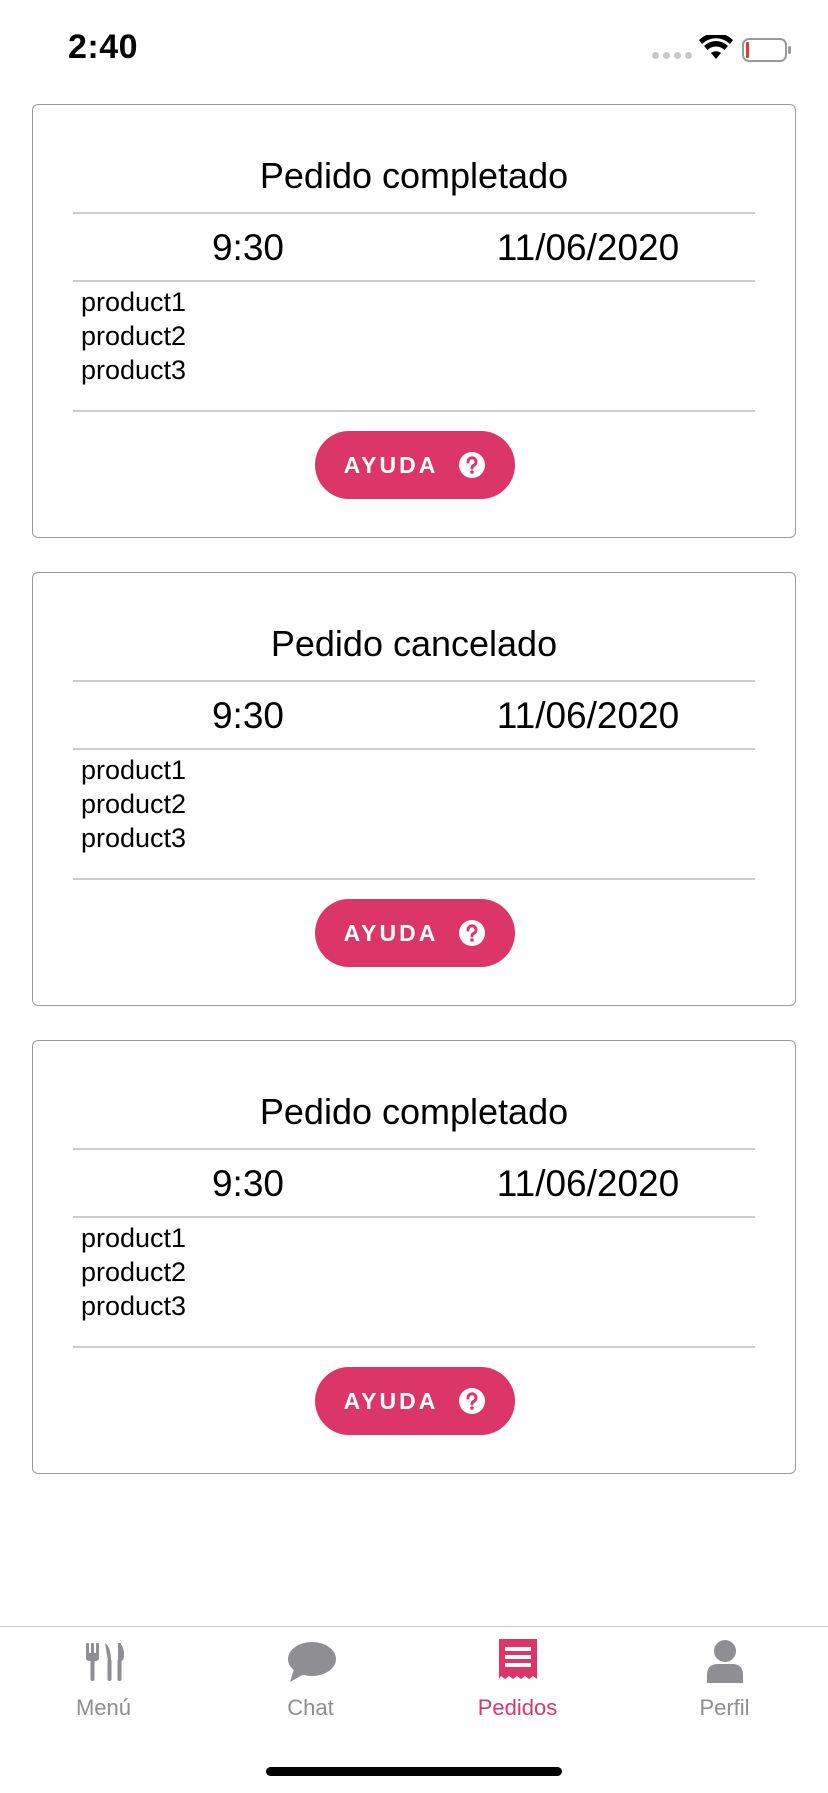 This screenshot has height=1793, width=828. Describe the element at coordinates (103, 47) in the screenshot. I see `status-time: 2:40` at that location.